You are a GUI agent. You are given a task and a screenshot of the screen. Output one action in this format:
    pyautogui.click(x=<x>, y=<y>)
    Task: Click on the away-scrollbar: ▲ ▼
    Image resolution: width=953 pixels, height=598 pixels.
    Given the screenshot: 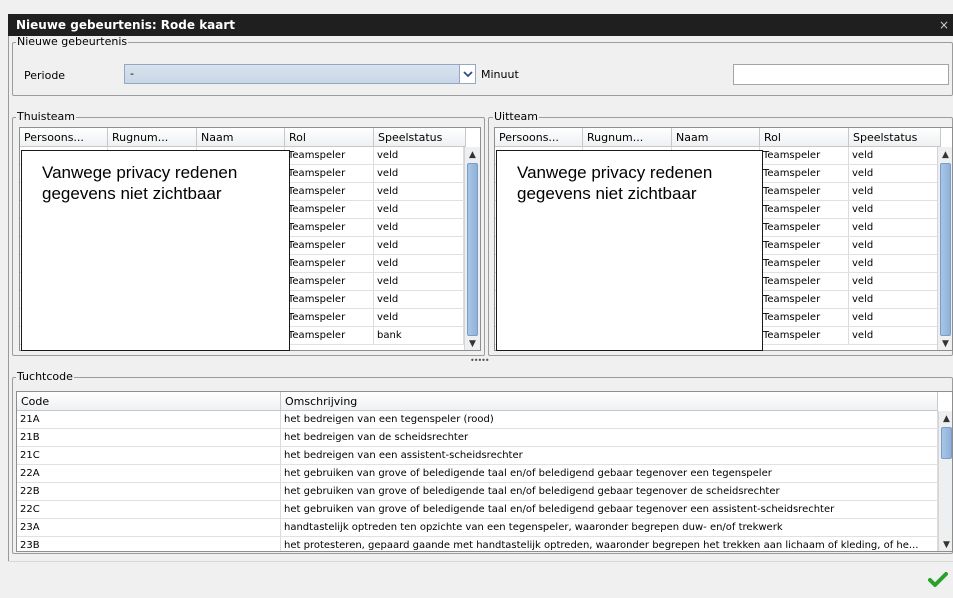 What is the action you would take?
    pyautogui.click(x=944, y=248)
    